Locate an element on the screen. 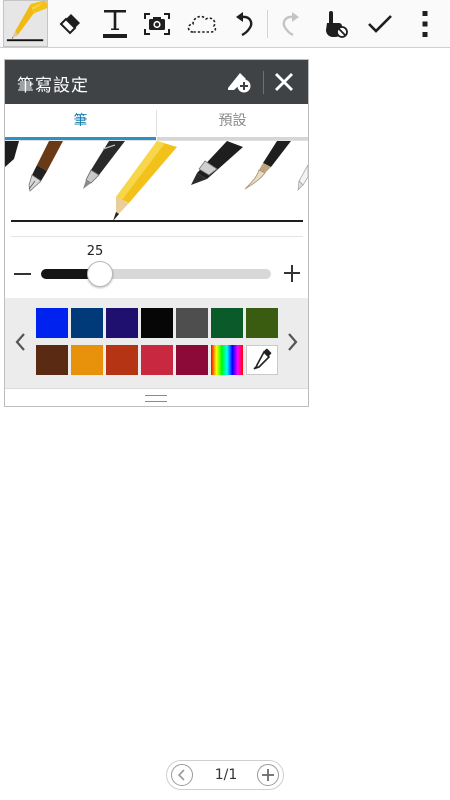 Image resolution: width=450 pixels, height=800 pixels. pen-add-icon is located at coordinates (239, 83).